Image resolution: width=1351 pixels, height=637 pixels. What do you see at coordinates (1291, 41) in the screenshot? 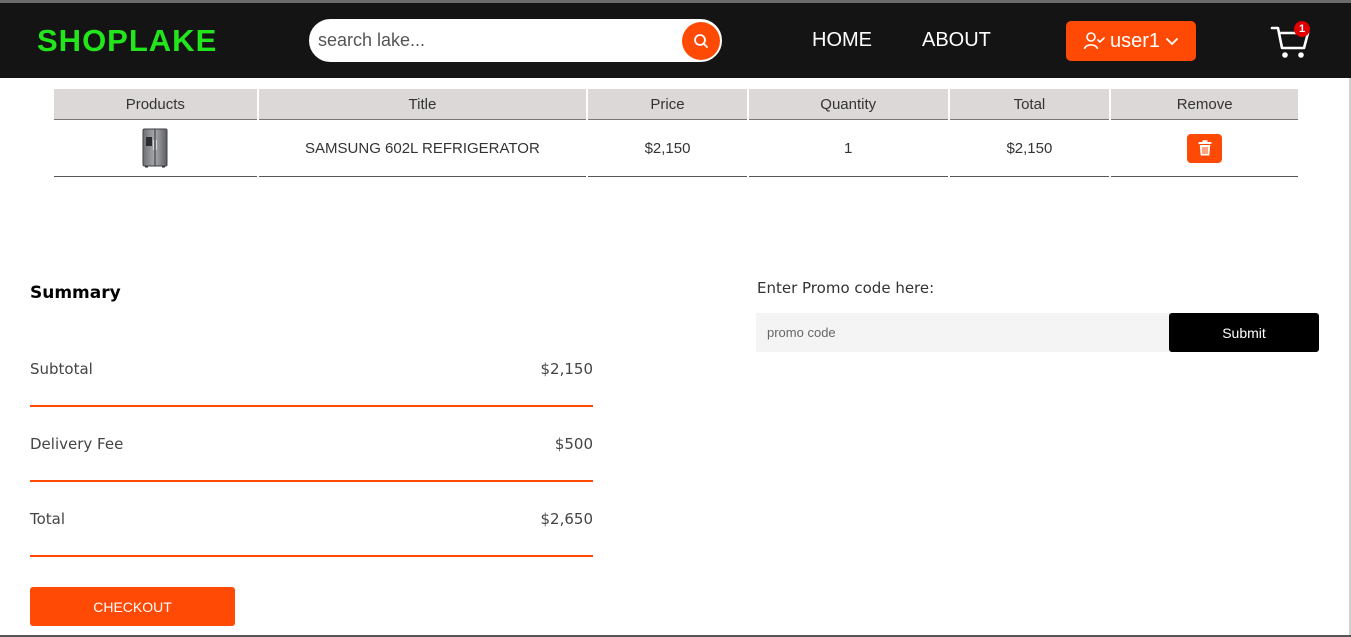
I see `cart-button: 1` at bounding box center [1291, 41].